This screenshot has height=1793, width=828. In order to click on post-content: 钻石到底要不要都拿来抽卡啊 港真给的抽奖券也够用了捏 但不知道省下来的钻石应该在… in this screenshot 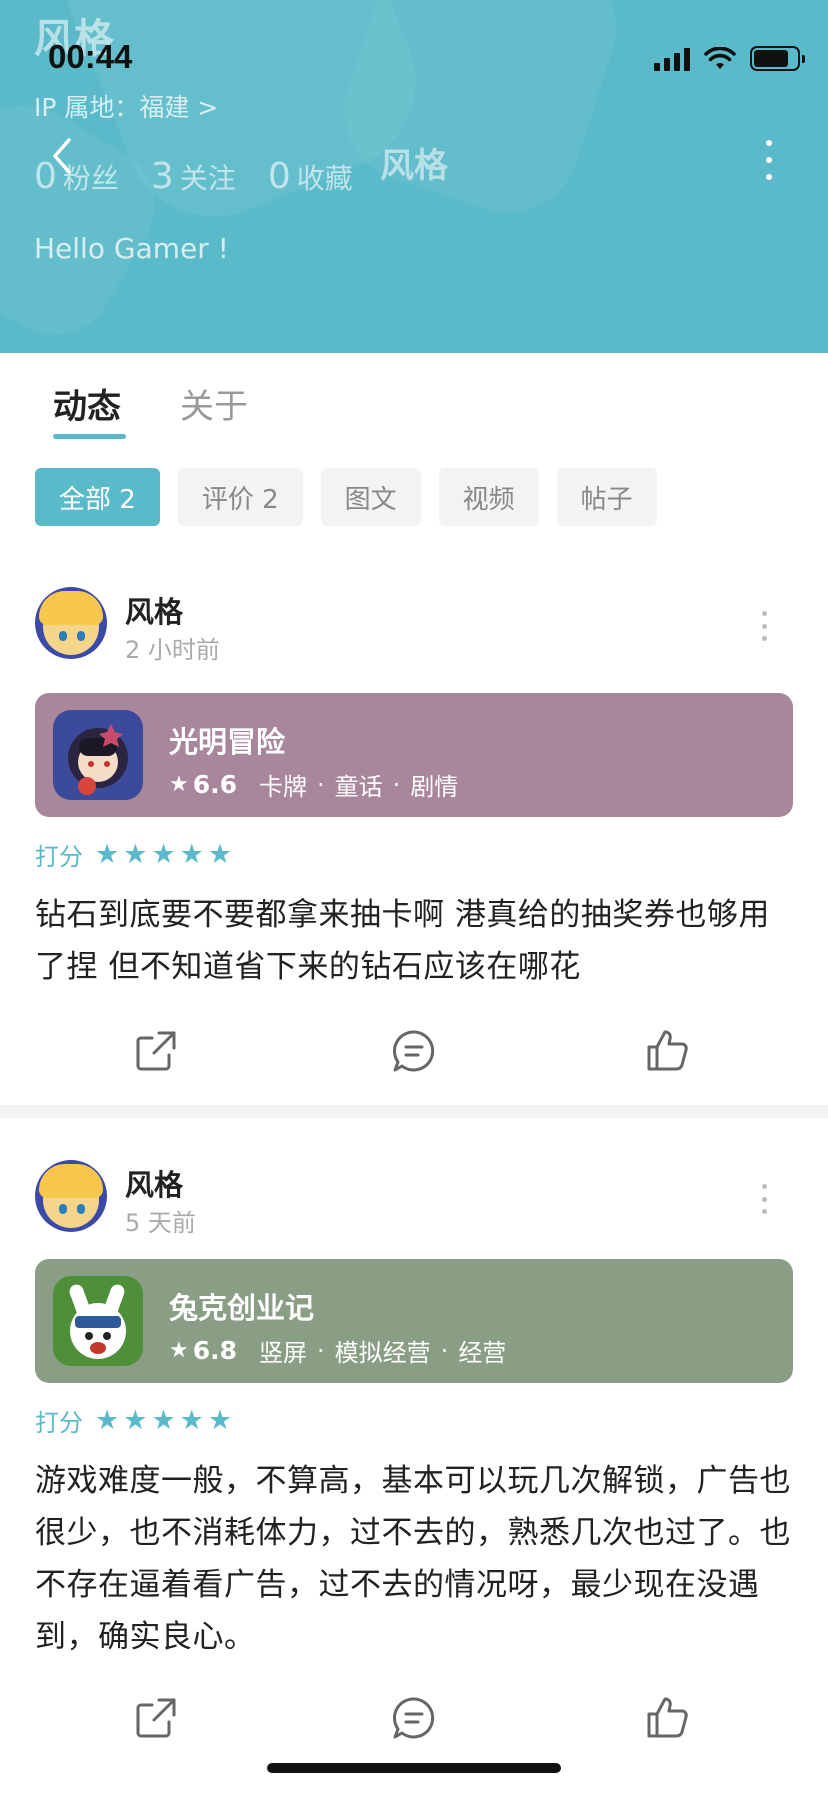, I will do `click(415, 941)`.